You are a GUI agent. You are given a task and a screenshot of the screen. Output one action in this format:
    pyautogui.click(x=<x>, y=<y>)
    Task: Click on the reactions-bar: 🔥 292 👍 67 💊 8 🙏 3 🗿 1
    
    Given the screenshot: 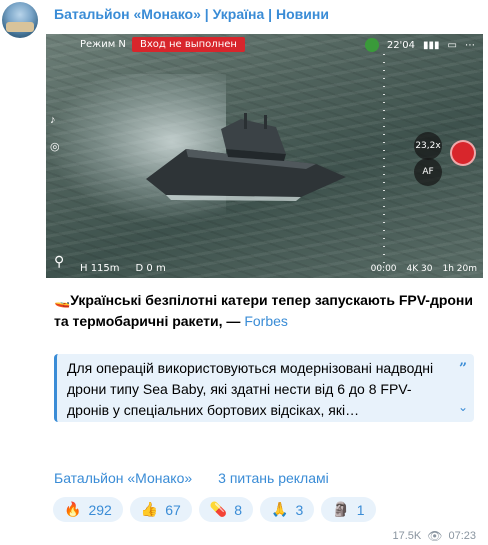 What is the action you would take?
    pyautogui.click(x=214, y=509)
    